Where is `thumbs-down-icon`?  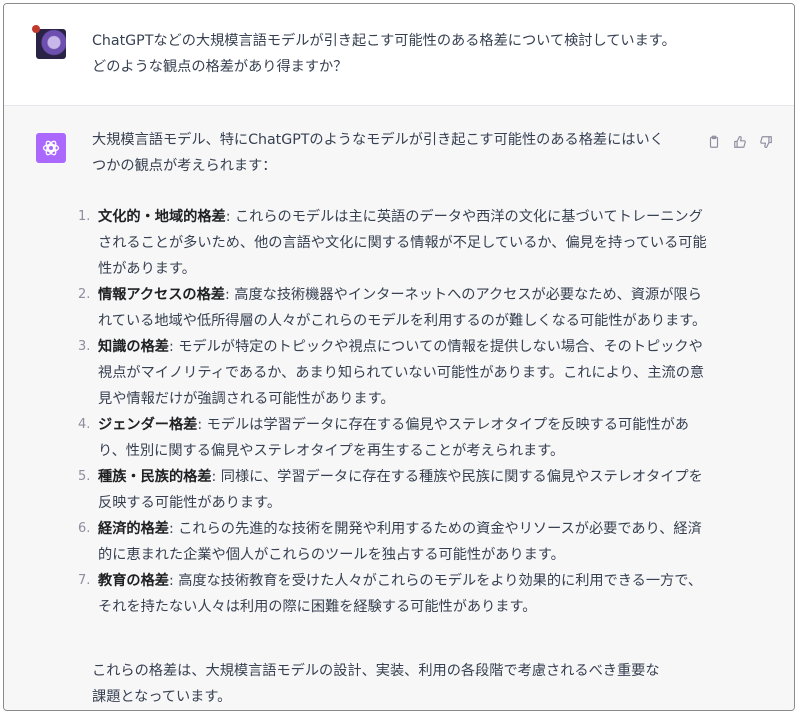
thumbs-down-icon is located at coordinates (766, 142).